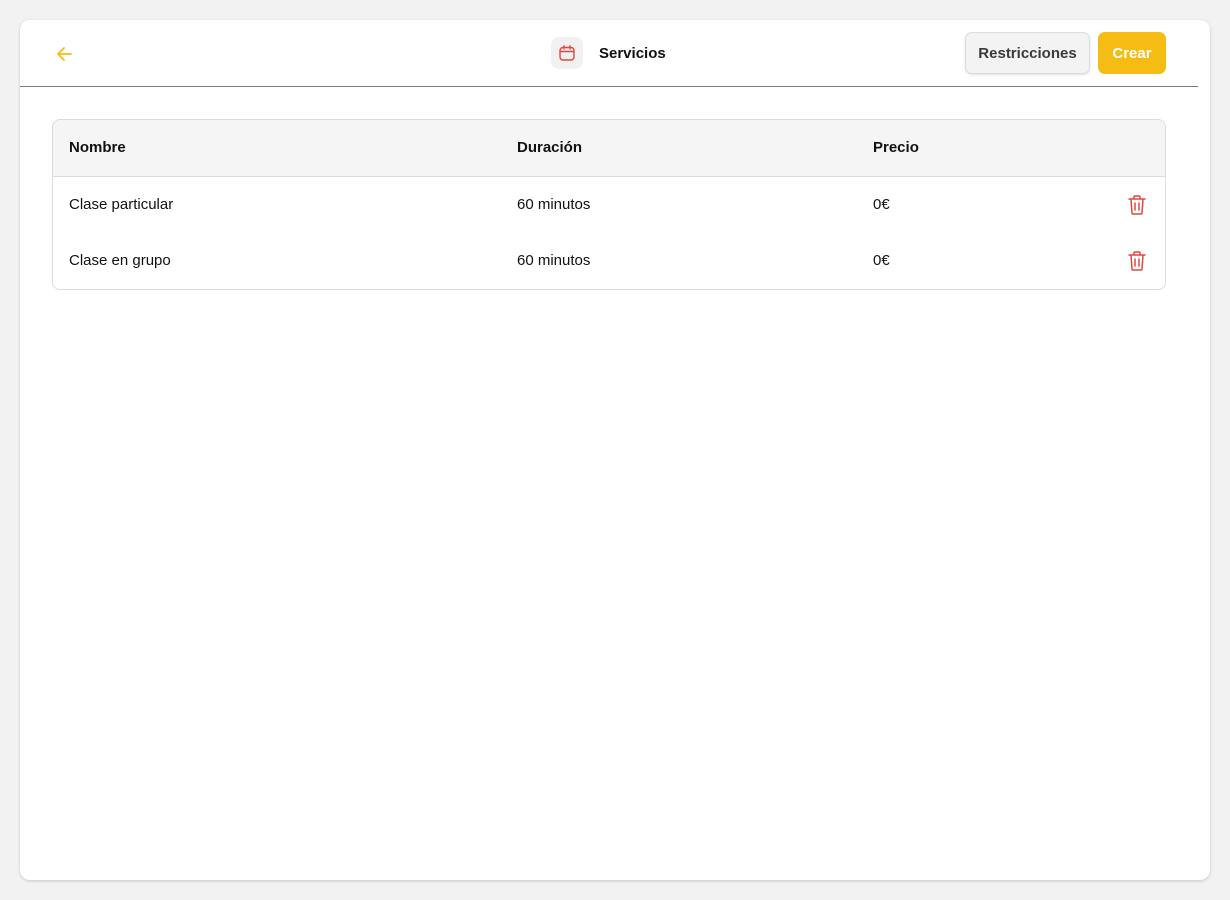 This screenshot has width=1230, height=900. Describe the element at coordinates (1132, 53) in the screenshot. I see `create-button: Crear` at that location.